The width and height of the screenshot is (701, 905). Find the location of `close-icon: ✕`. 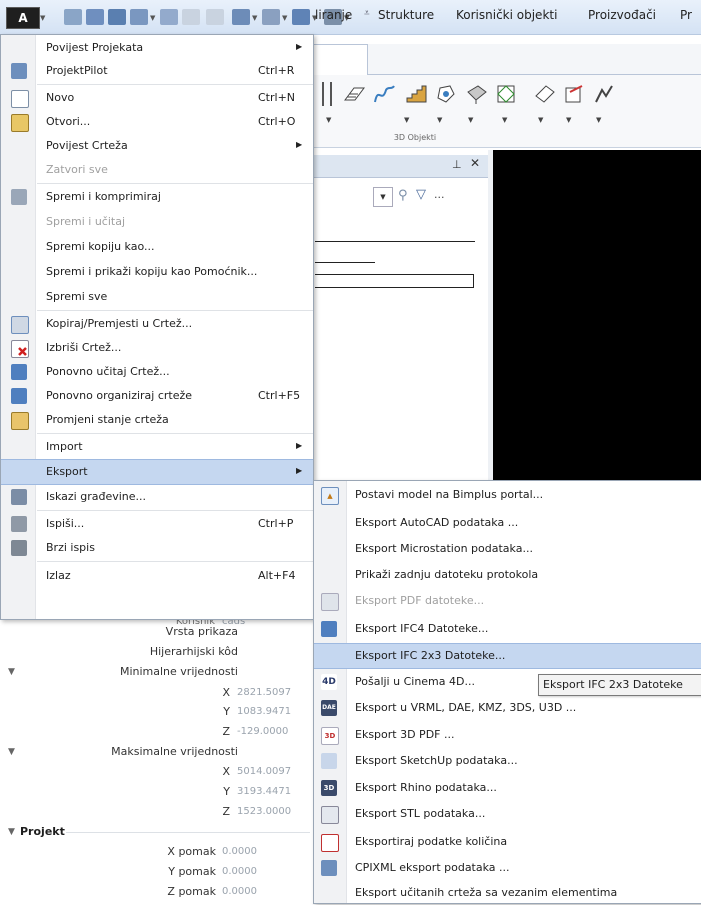

close-icon: ✕ is located at coordinates (475, 163).